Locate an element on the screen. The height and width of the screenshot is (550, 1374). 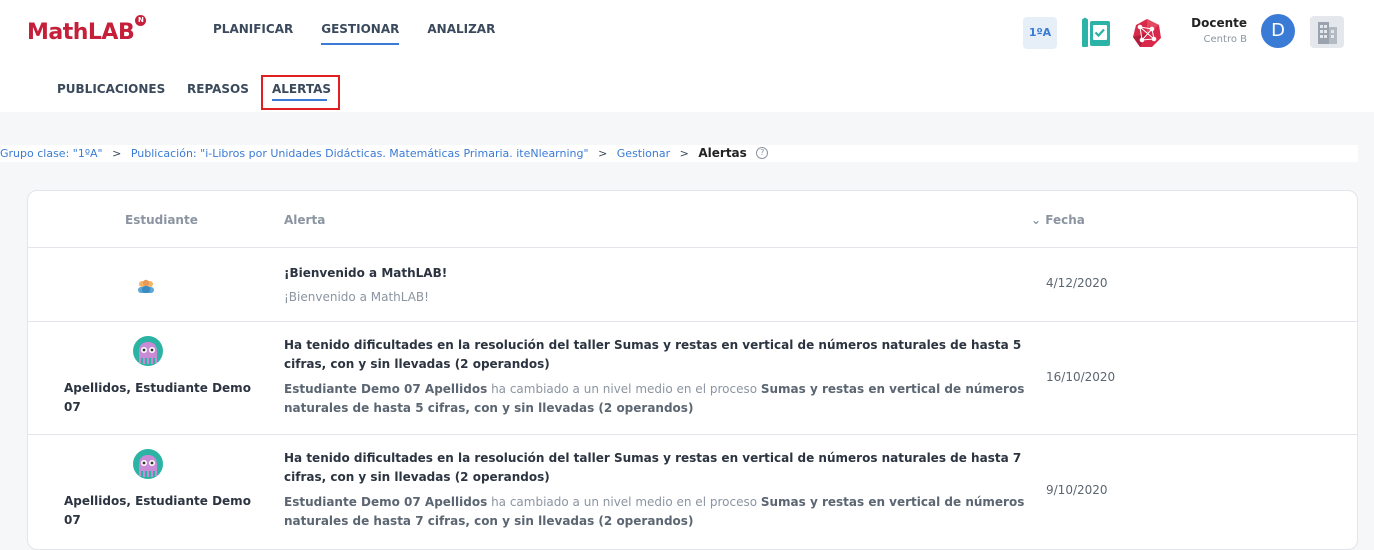
nav-gestionar: GESTIONAR is located at coordinates (360, 33).